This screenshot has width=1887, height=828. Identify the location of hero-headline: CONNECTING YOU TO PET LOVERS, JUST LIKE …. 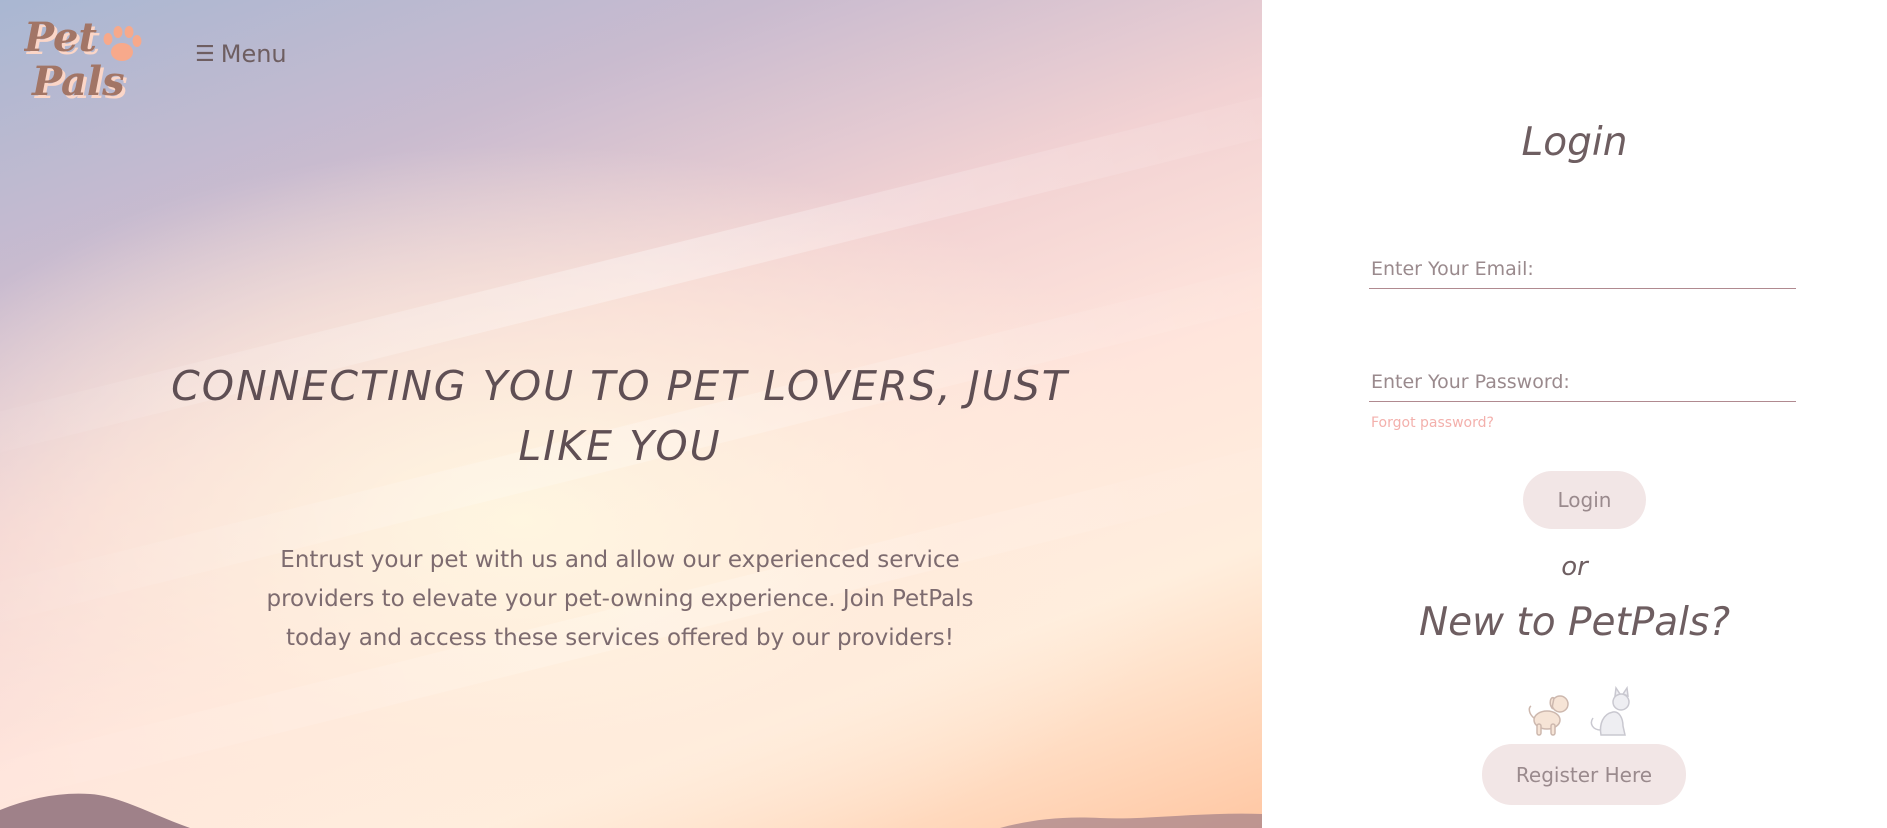
(620, 416).